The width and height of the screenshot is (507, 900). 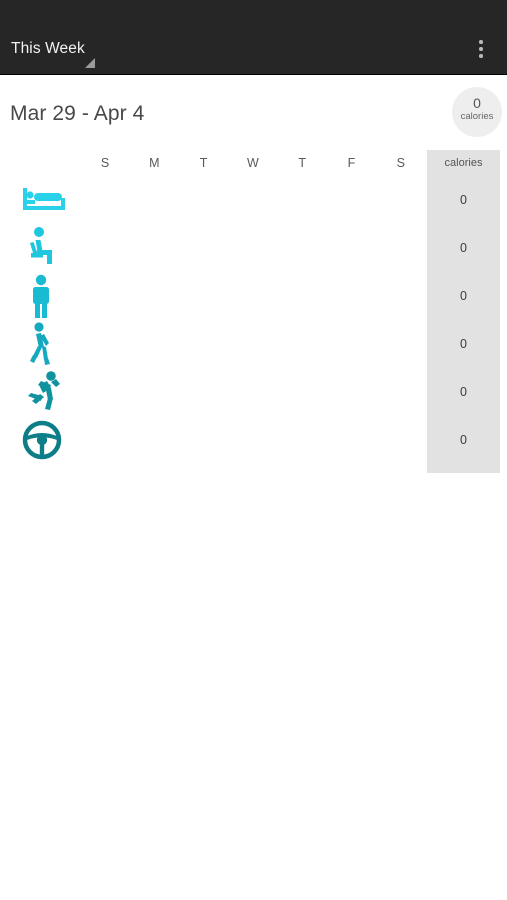 What do you see at coordinates (105, 163) in the screenshot?
I see `day-header-0: S` at bounding box center [105, 163].